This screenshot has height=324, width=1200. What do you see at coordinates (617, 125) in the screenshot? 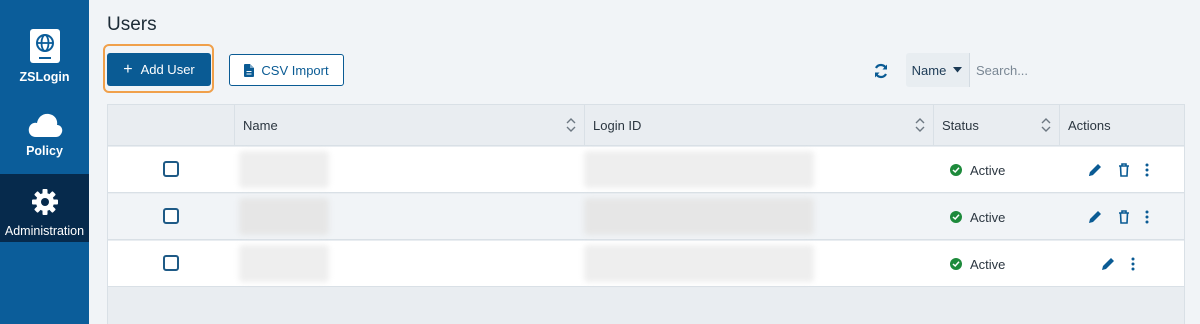
I see `column-label: Login ID` at bounding box center [617, 125].